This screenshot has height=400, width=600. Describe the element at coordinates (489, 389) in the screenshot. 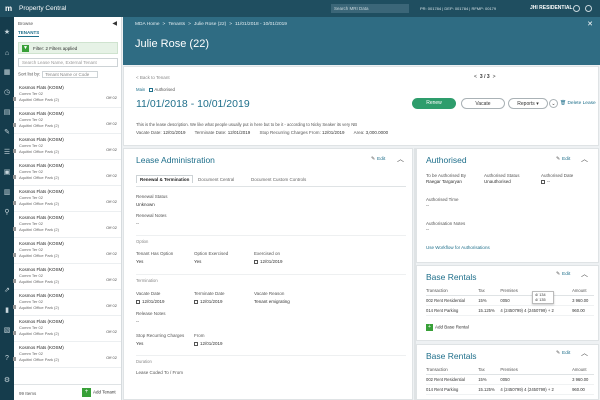

I see `table-cell: 15.125%` at that location.